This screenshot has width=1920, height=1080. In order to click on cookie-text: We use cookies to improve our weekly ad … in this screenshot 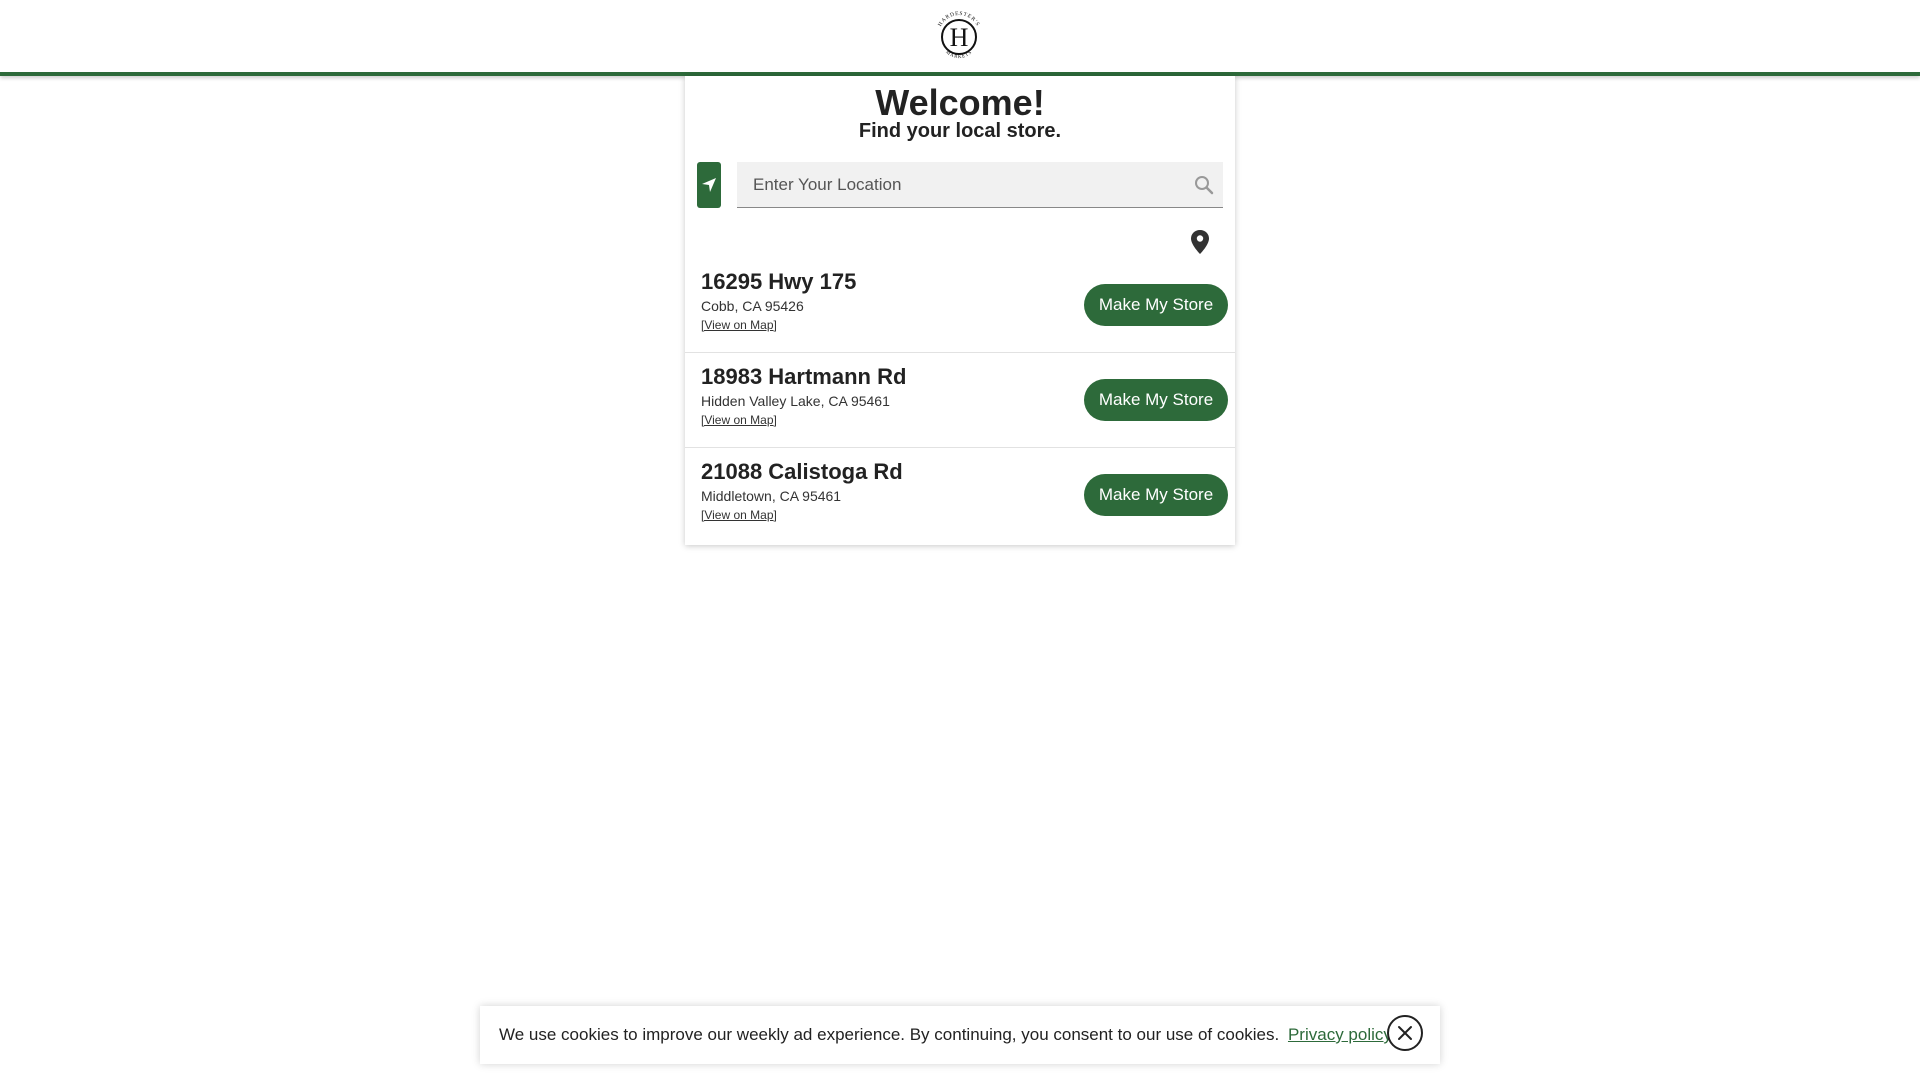, I will do `click(889, 1034)`.